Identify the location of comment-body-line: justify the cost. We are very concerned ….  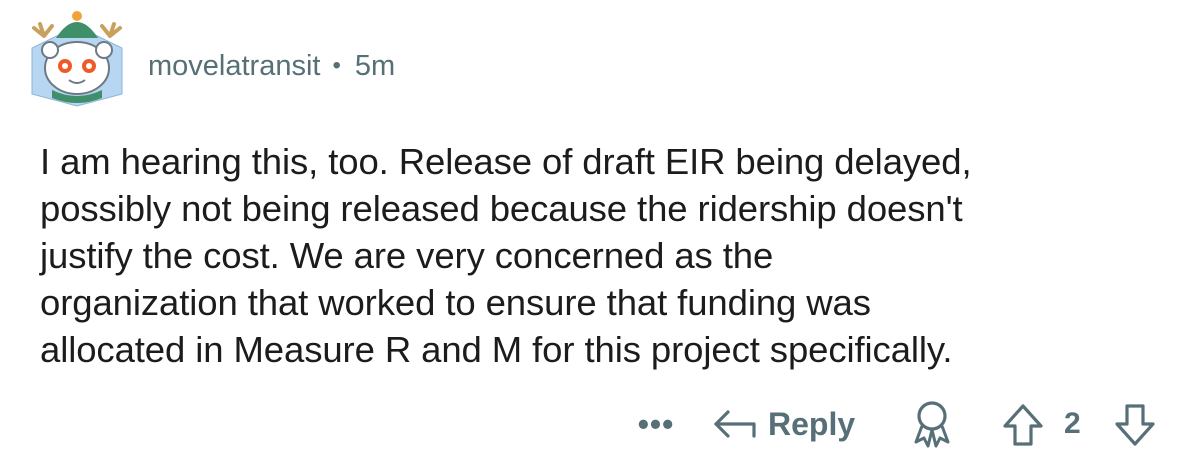
(407, 255).